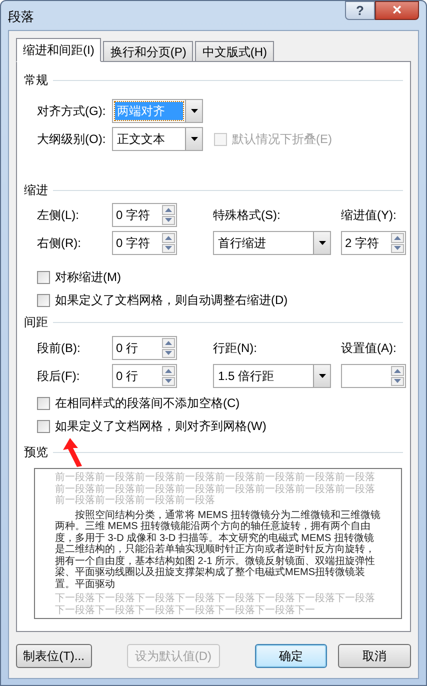 The width and height of the screenshot is (427, 686). Describe the element at coordinates (171, 300) in the screenshot. I see `checkbox-label: 如果定义了文档网格，则自动调整右缩进(D)` at that location.